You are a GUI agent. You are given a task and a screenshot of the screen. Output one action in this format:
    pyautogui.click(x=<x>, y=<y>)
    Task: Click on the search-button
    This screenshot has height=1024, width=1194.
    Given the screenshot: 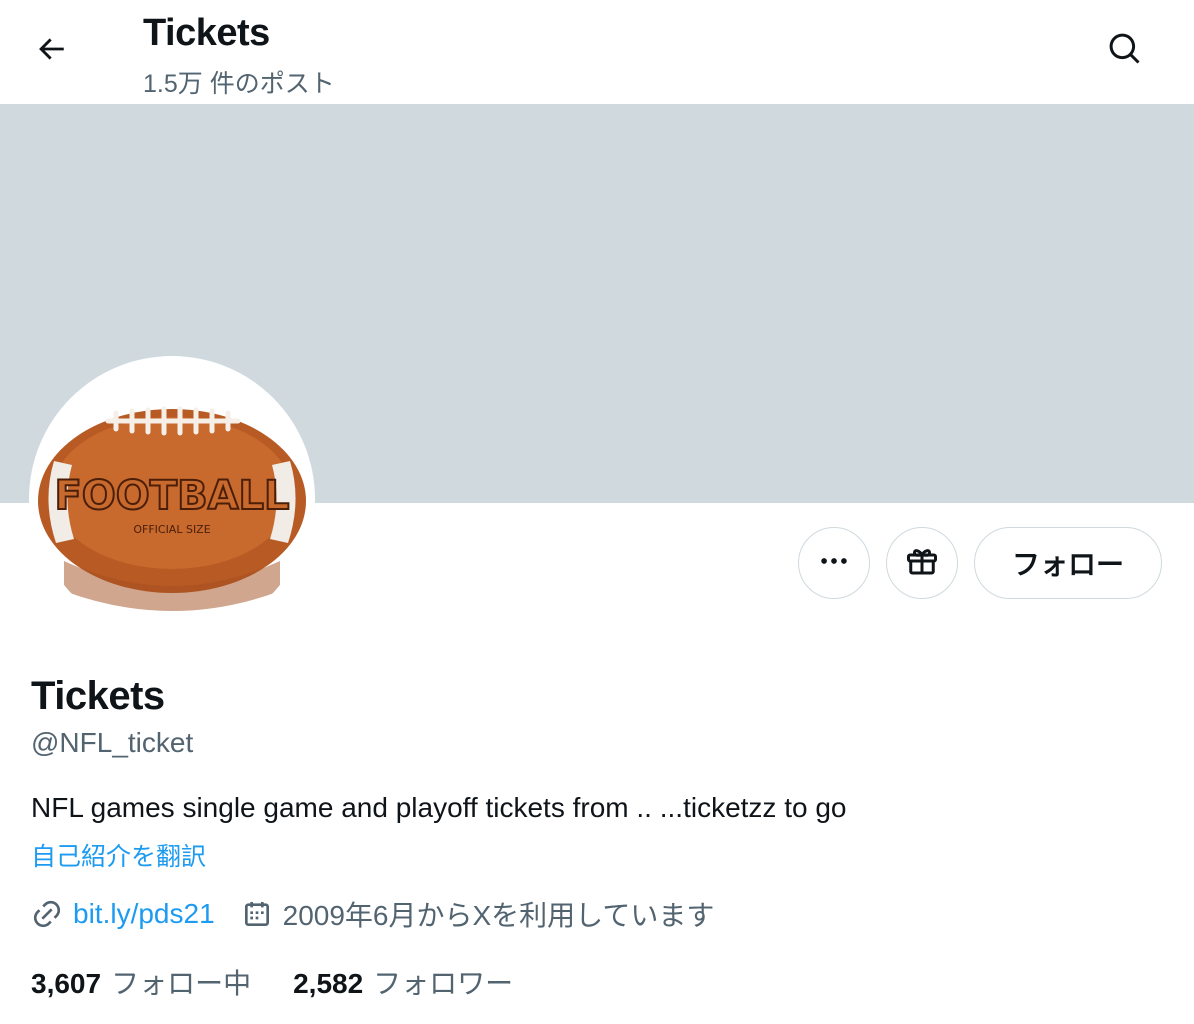 What is the action you would take?
    pyautogui.click(x=1125, y=51)
    